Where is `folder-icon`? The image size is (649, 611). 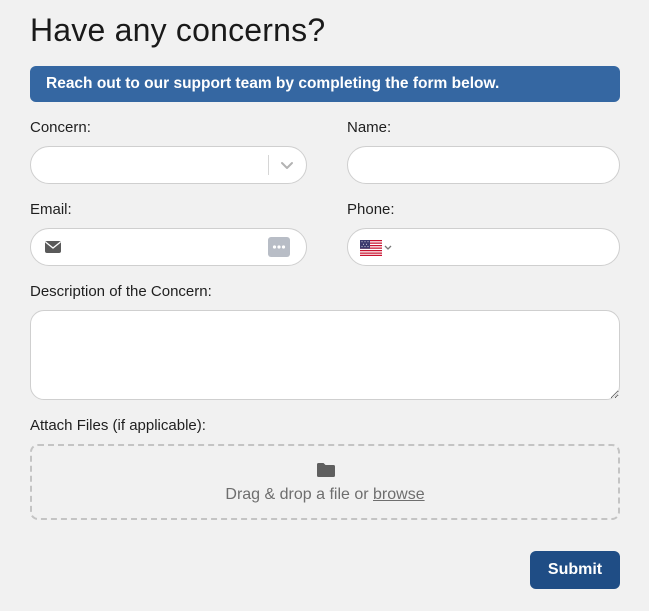 folder-icon is located at coordinates (326, 470).